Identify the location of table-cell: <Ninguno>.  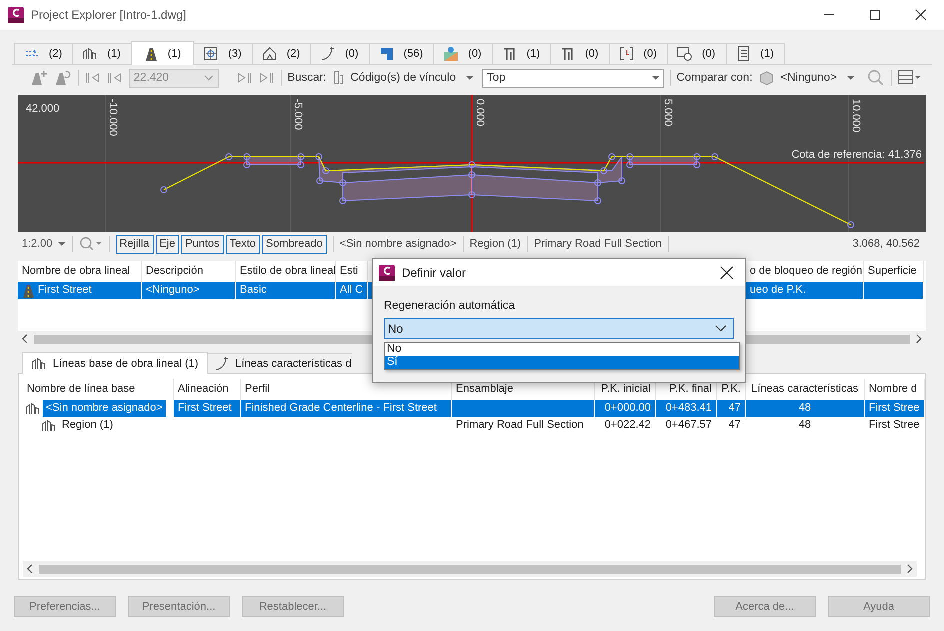
(189, 290).